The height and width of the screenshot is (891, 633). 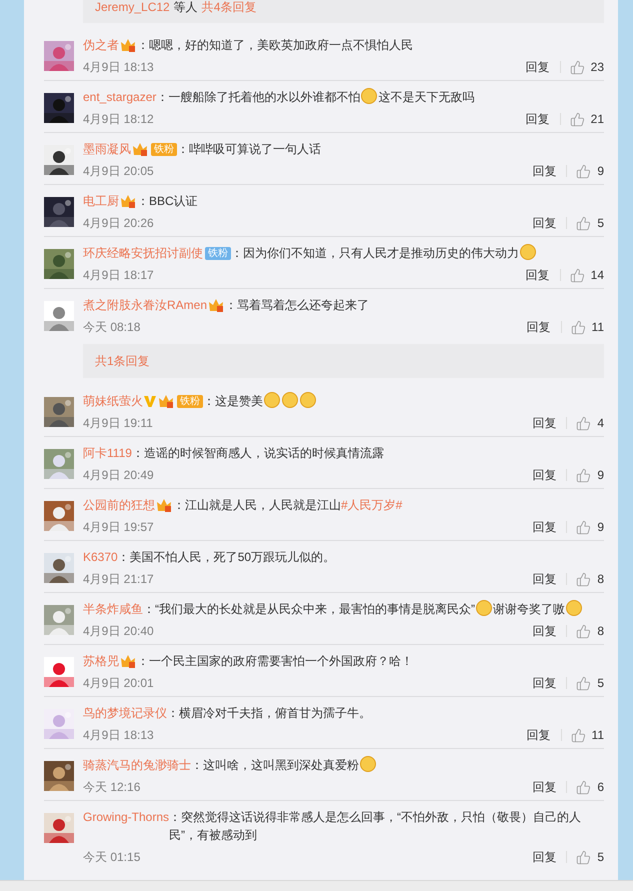 I want to click on comment-time: 今天 12:16, so click(x=112, y=787).